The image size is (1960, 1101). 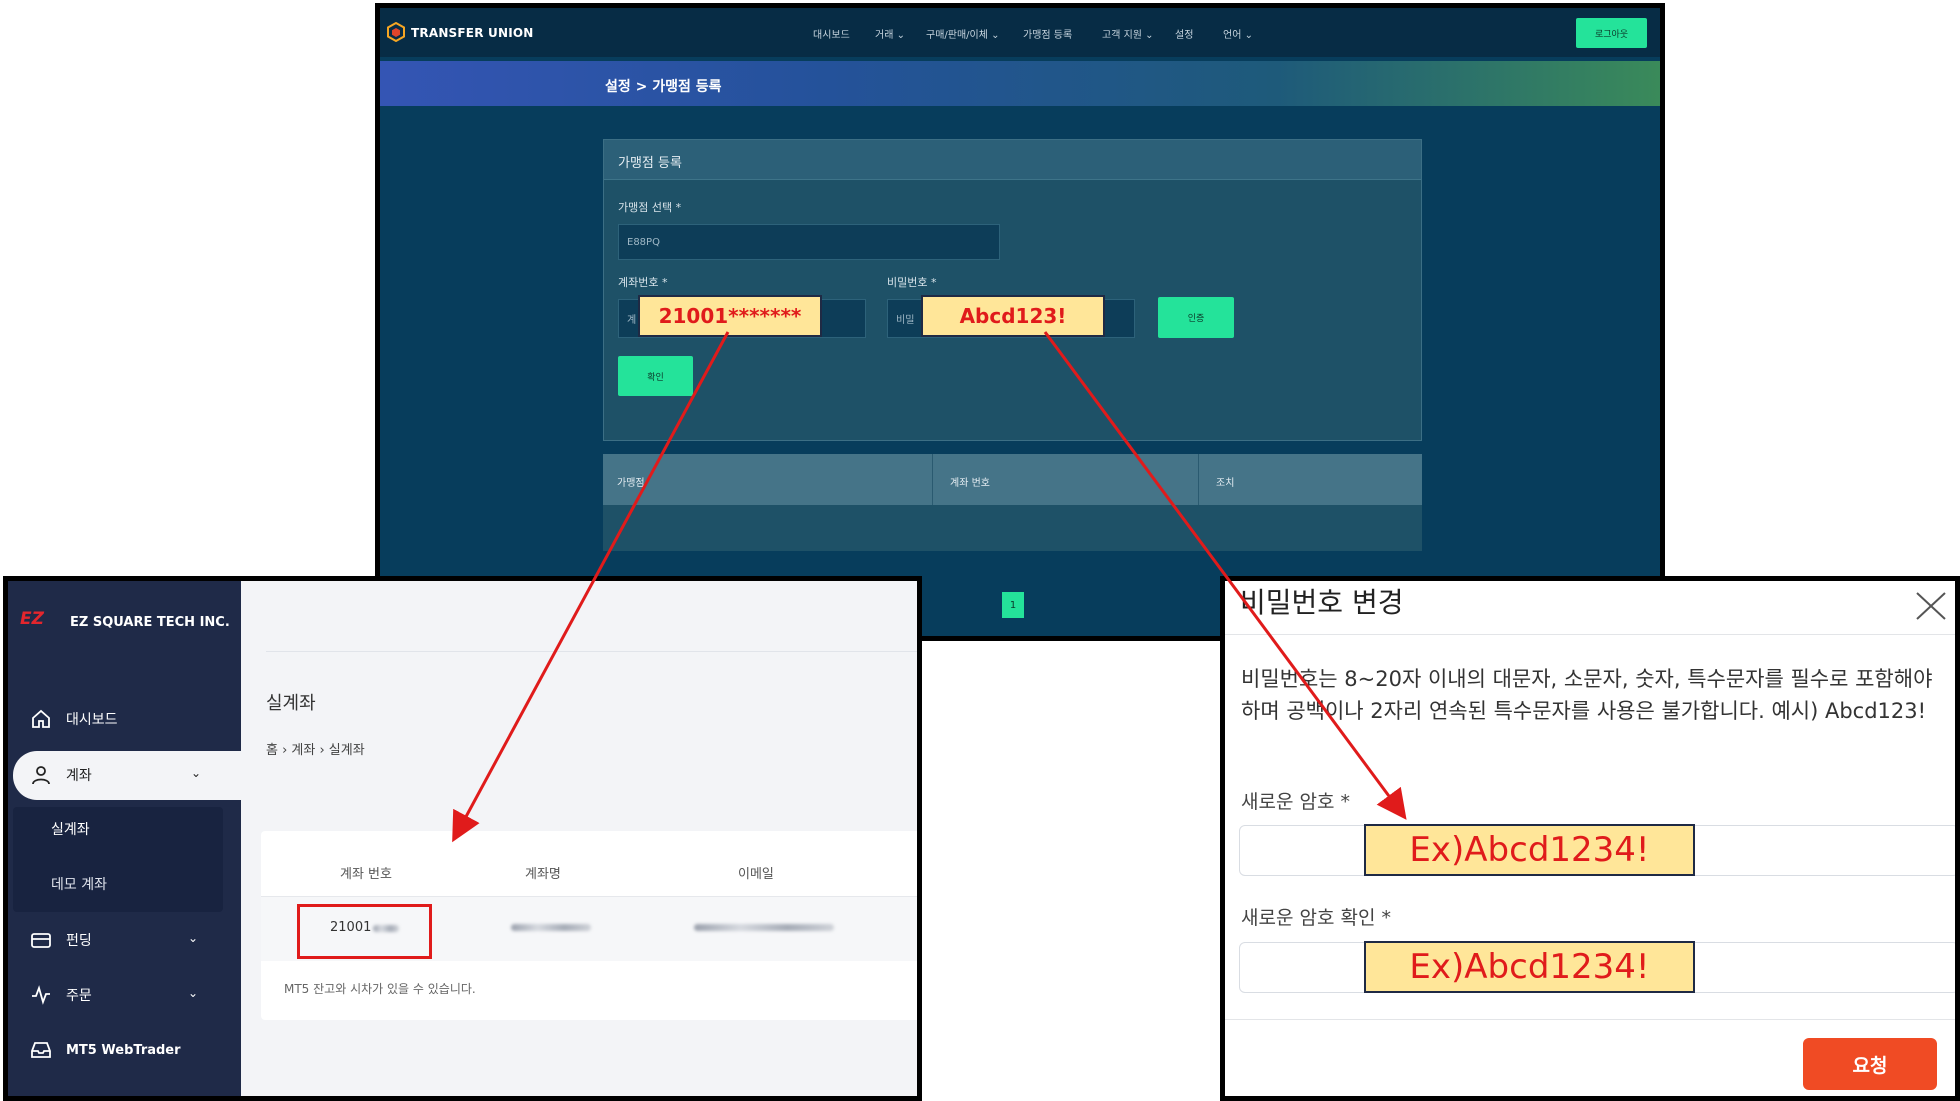 What do you see at coordinates (118, 859) in the screenshot?
I see `account-submenu: 실계좌 데모 계좌` at bounding box center [118, 859].